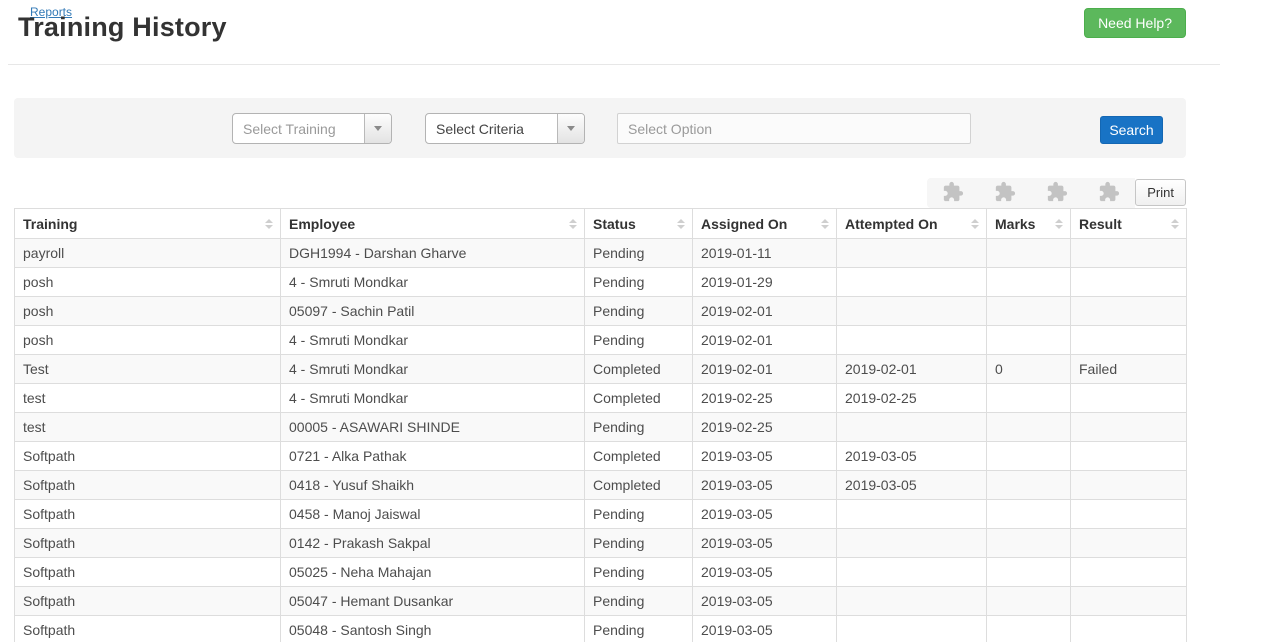 The height and width of the screenshot is (642, 1274). I want to click on need-help-button: Need Help?, so click(1135, 23).